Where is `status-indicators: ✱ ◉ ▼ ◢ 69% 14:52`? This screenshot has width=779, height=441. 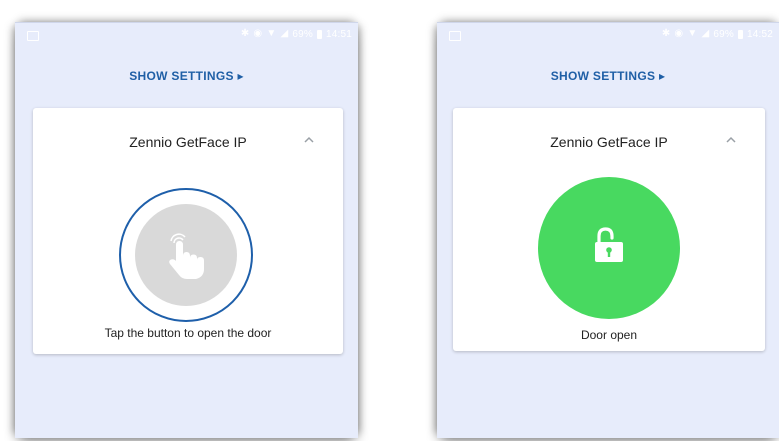
status-indicators: ✱ ◉ ▼ ◢ 69% 14:52 is located at coordinates (717, 34).